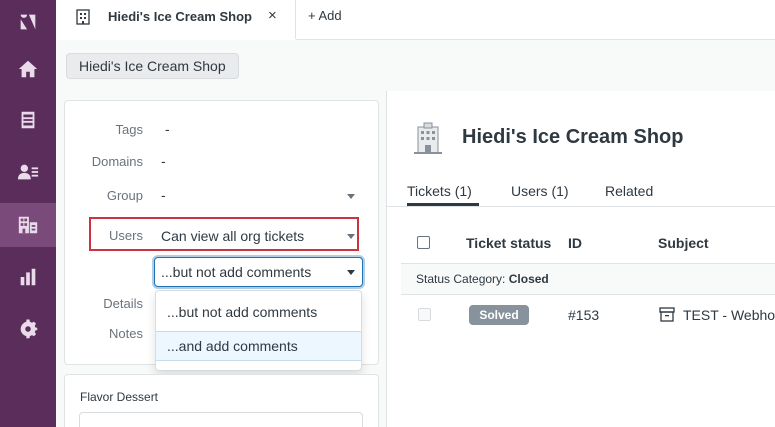 This screenshot has height=427, width=775. What do you see at coordinates (28, 277) in the screenshot?
I see `reporting-icon` at bounding box center [28, 277].